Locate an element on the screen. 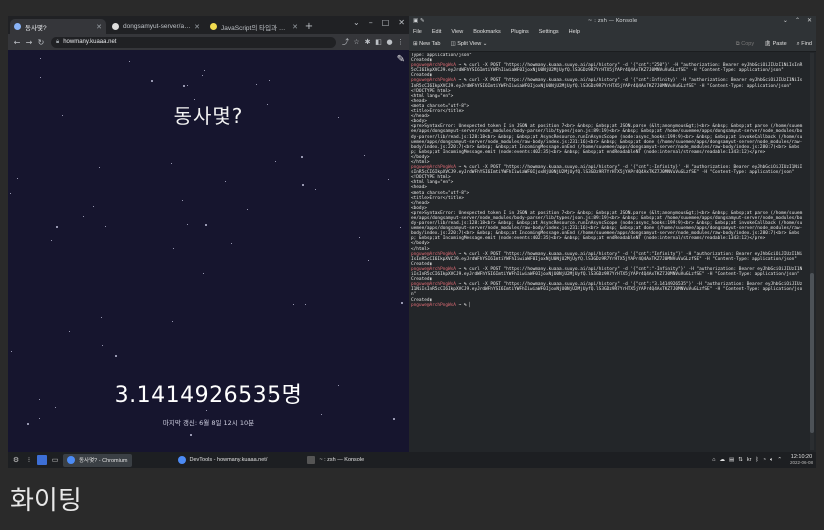  terminal-icon is located at coordinates (311, 460).